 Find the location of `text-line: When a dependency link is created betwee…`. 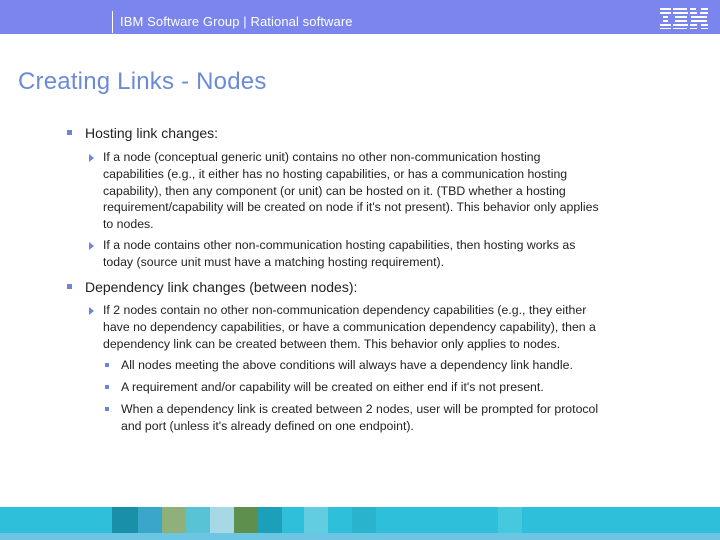

text-line: When a dependency link is created betwee… is located at coordinates (360, 409).